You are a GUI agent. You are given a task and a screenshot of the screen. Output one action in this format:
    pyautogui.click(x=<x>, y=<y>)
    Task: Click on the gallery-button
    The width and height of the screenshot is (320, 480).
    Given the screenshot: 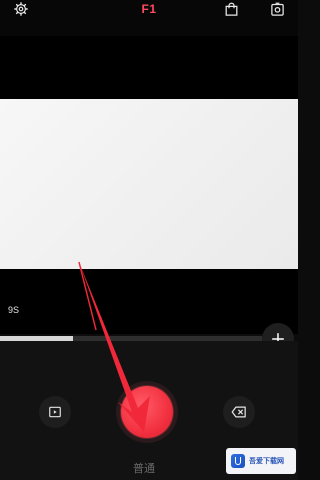 What is the action you would take?
    pyautogui.click(x=55, y=412)
    